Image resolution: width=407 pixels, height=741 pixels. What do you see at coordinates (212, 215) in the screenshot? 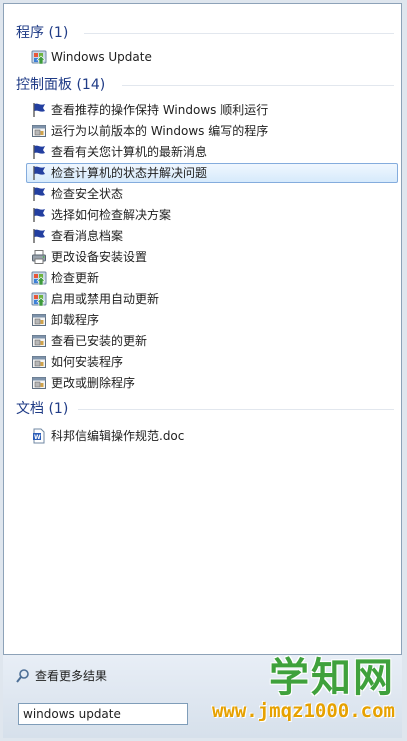
I see `control-panel-item: 选择如何检查解决方案` at bounding box center [212, 215].